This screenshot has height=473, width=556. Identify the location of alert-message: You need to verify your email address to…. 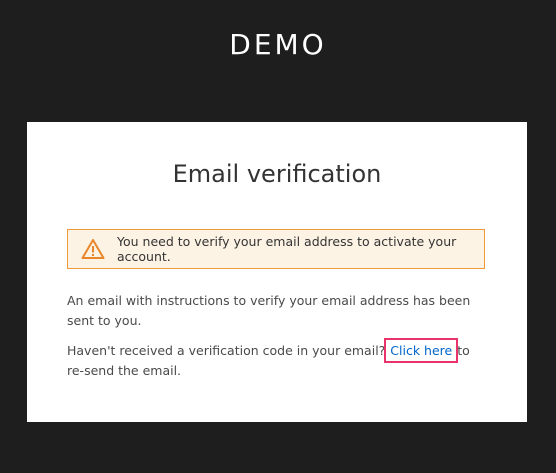
(287, 249).